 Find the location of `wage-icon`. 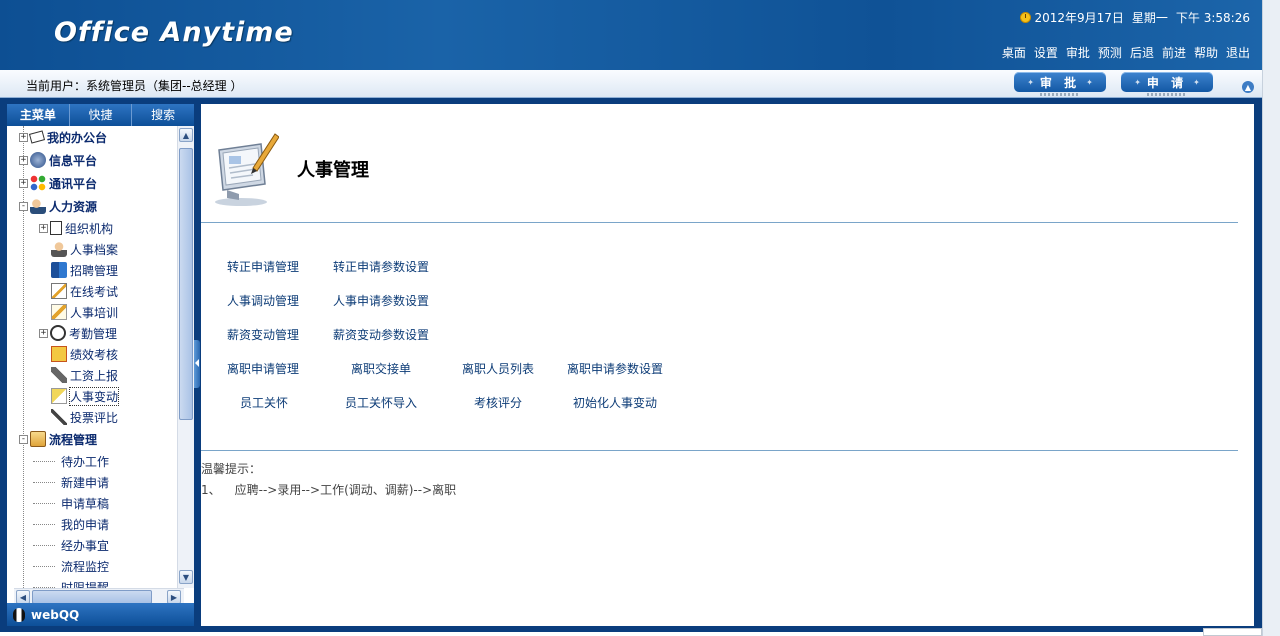

wage-icon is located at coordinates (59, 375).